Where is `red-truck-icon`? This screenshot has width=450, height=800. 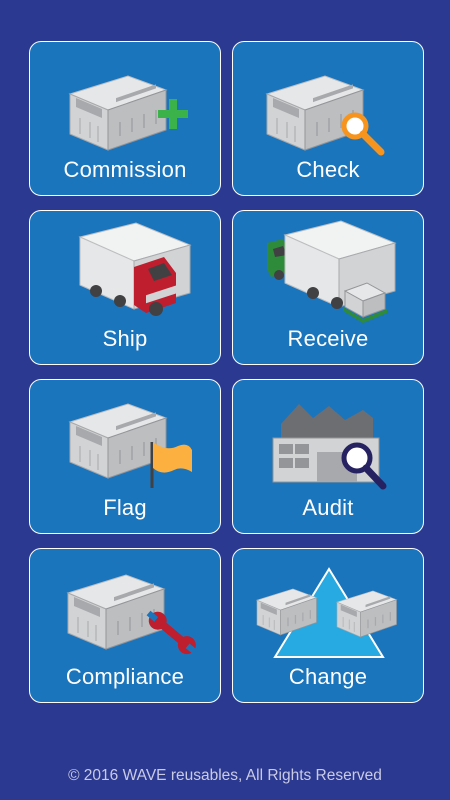
red-truck-icon is located at coordinates (135, 269).